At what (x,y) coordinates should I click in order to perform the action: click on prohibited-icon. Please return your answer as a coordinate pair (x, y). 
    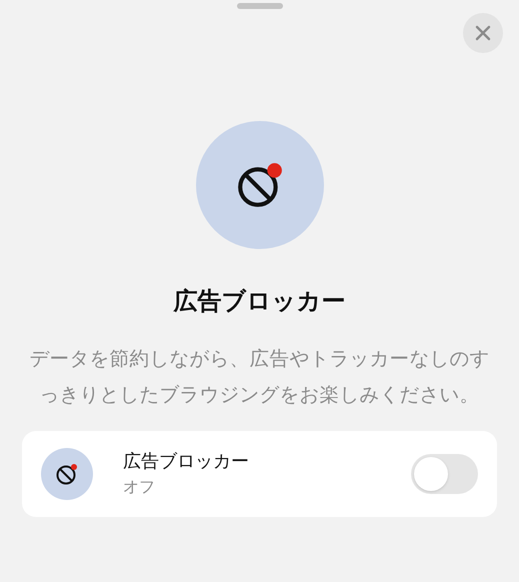
    Looking at the image, I should click on (67, 474).